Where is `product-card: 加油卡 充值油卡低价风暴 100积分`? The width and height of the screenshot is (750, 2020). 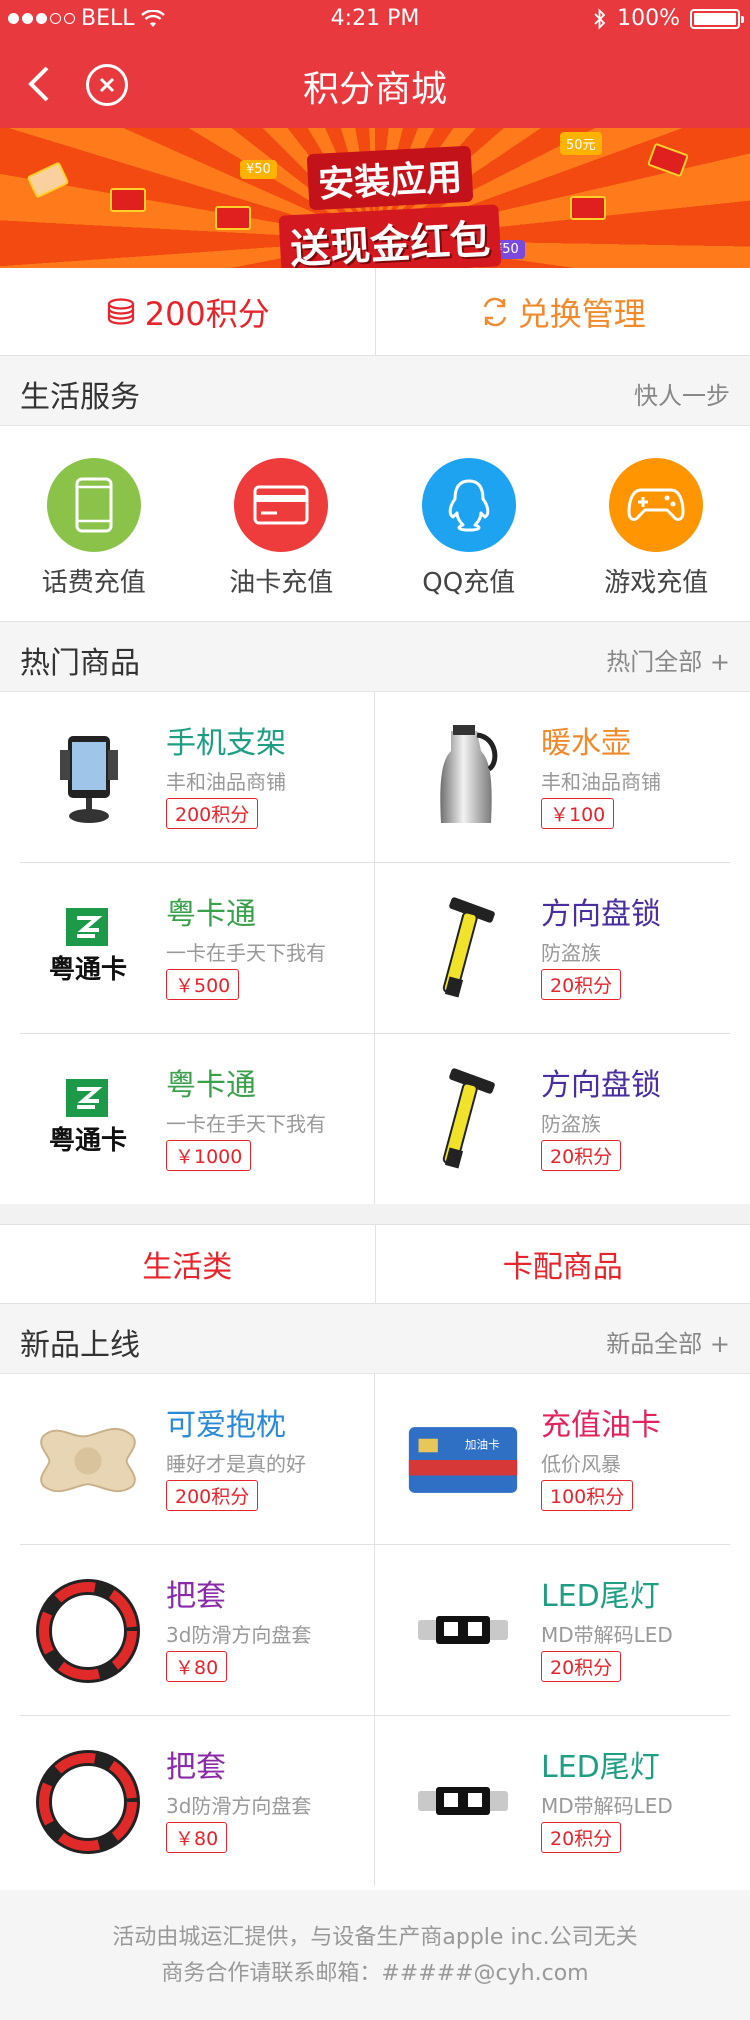 product-card: 加油卡 充值油卡低价风暴 100积分 is located at coordinates (562, 1459).